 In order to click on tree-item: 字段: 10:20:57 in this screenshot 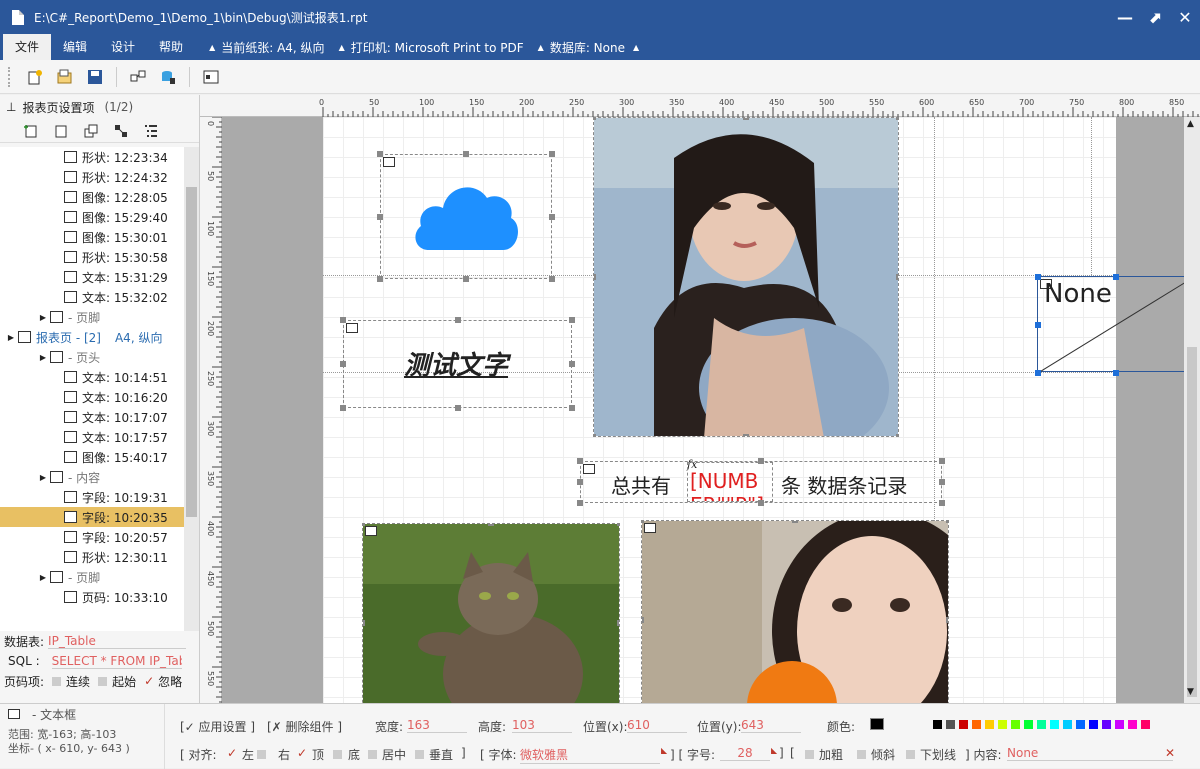, I will do `click(92, 537)`.